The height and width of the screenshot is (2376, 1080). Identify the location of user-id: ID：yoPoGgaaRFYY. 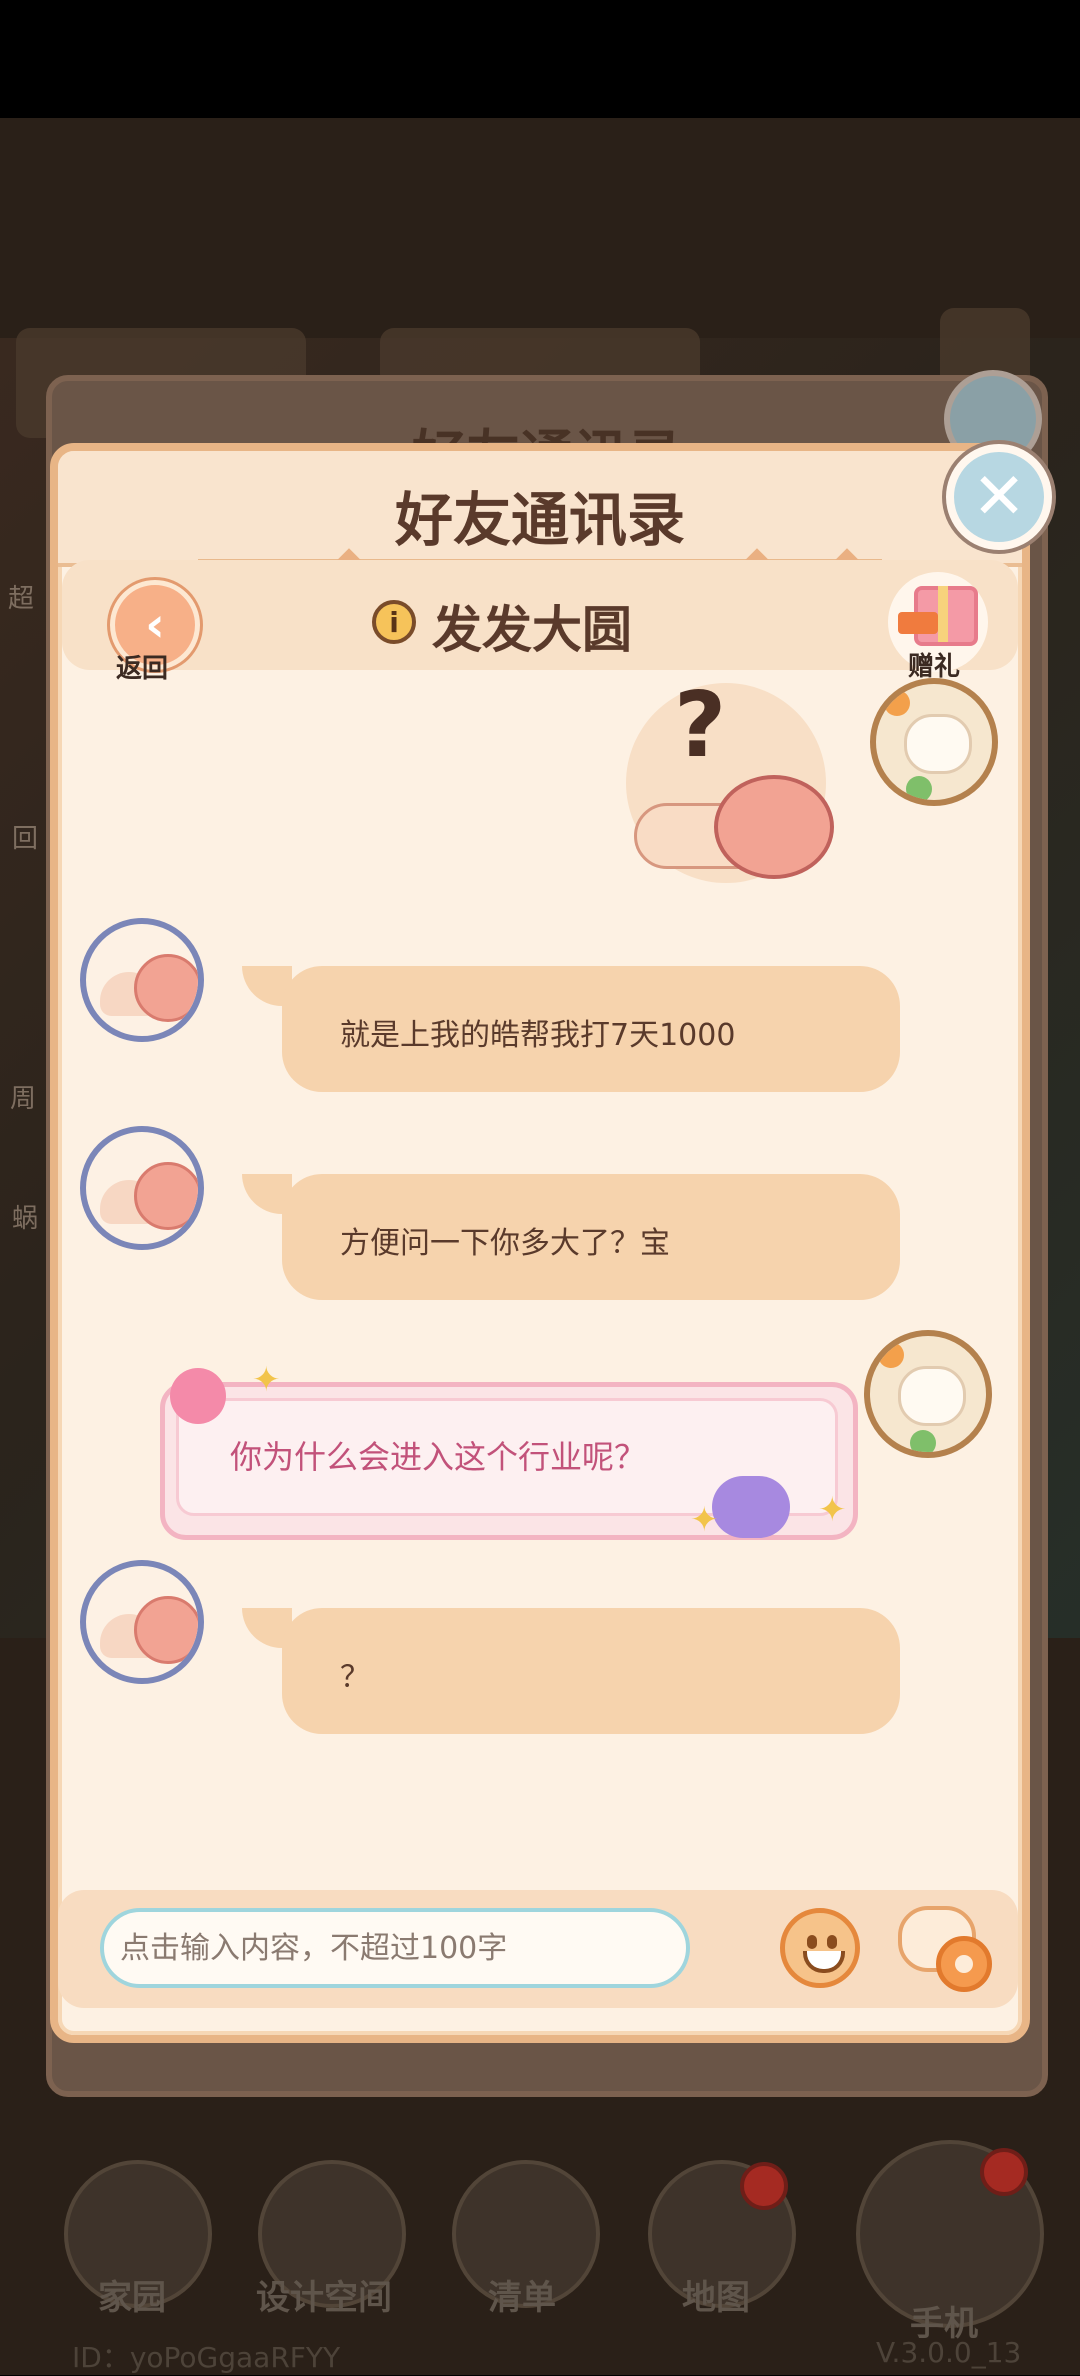
(206, 2357).